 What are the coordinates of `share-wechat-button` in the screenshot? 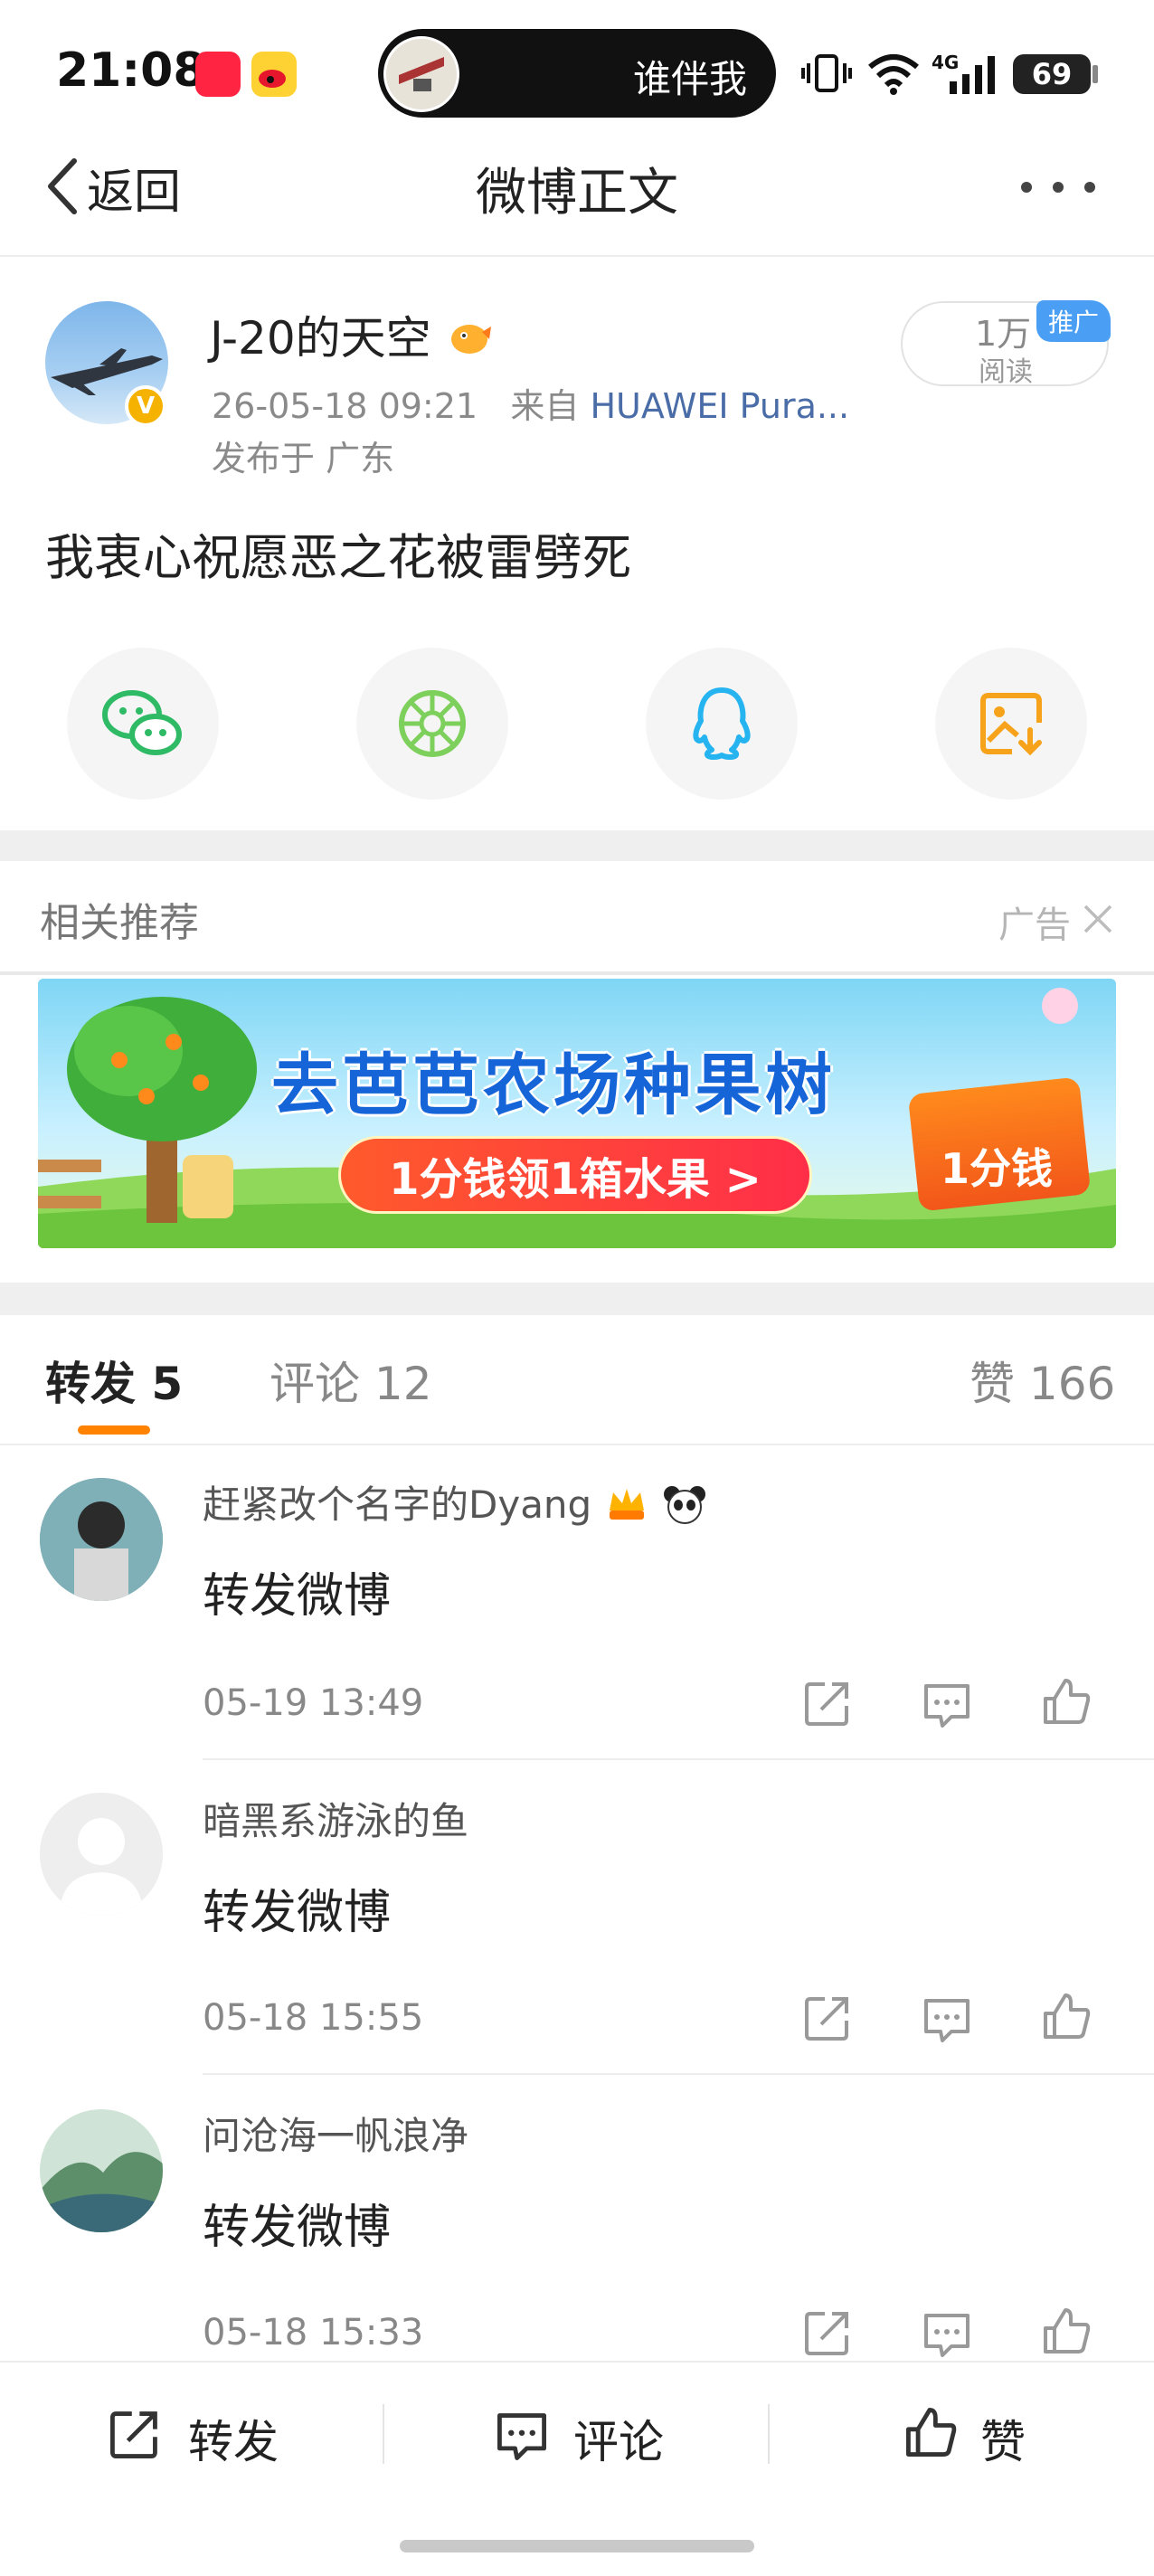 It's located at (143, 724).